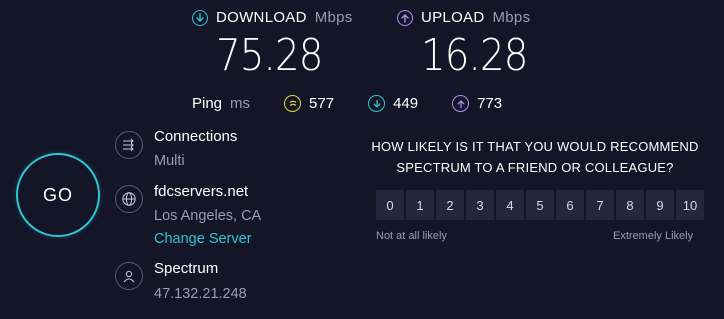 Image resolution: width=724 pixels, height=319 pixels. What do you see at coordinates (269, 55) in the screenshot?
I see `download-value: 75.28` at bounding box center [269, 55].